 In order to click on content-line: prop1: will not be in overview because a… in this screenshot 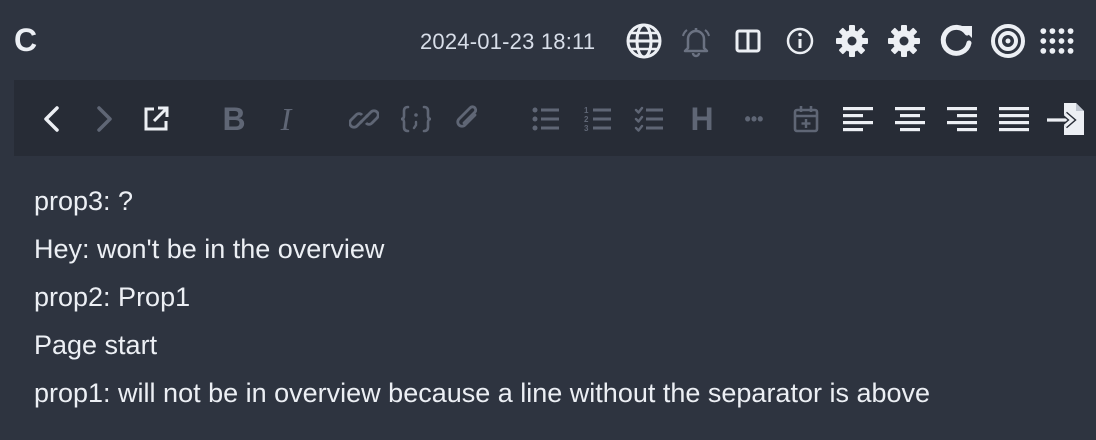, I will do `click(482, 393)`.